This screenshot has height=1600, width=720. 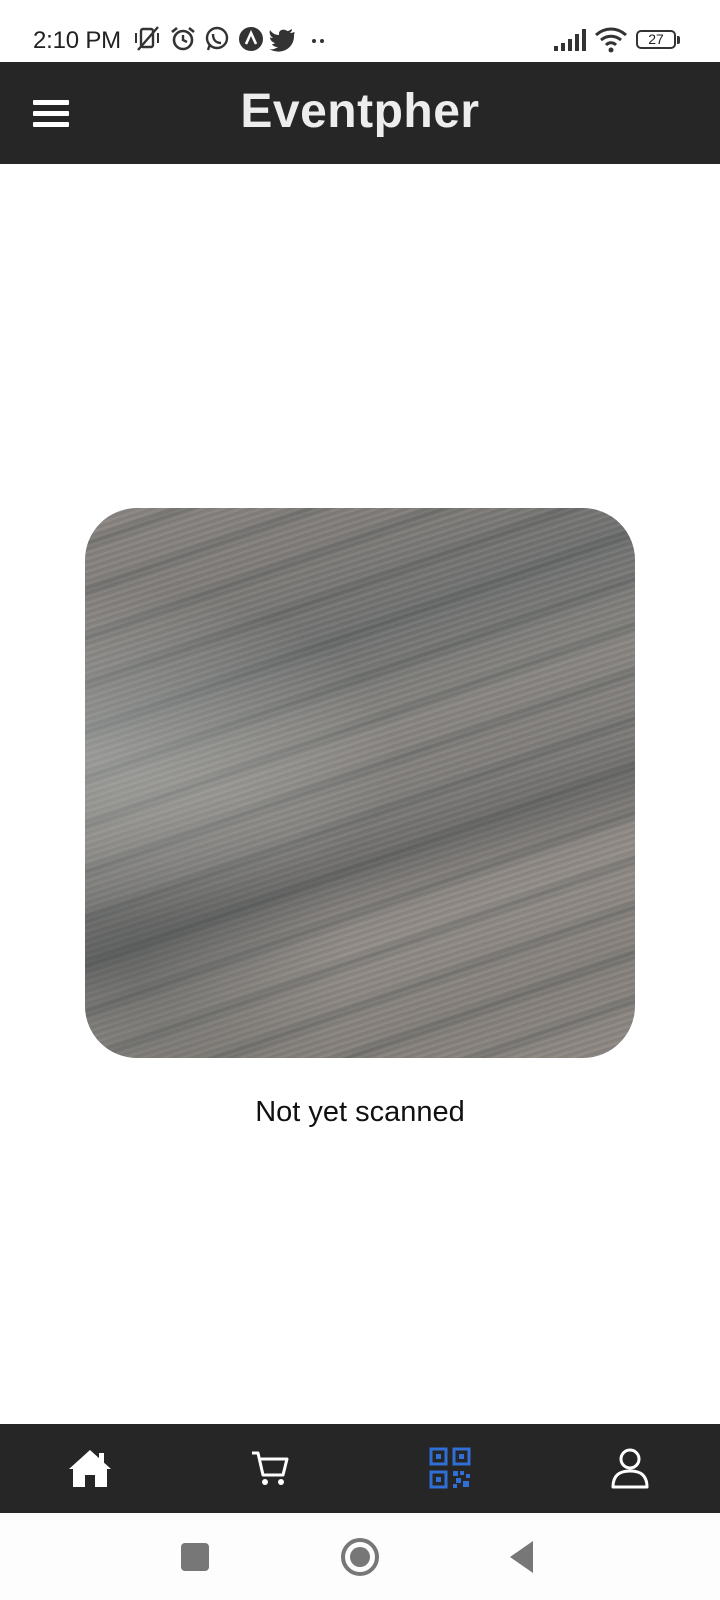 I want to click on nav-cart, so click(x=270, y=1468).